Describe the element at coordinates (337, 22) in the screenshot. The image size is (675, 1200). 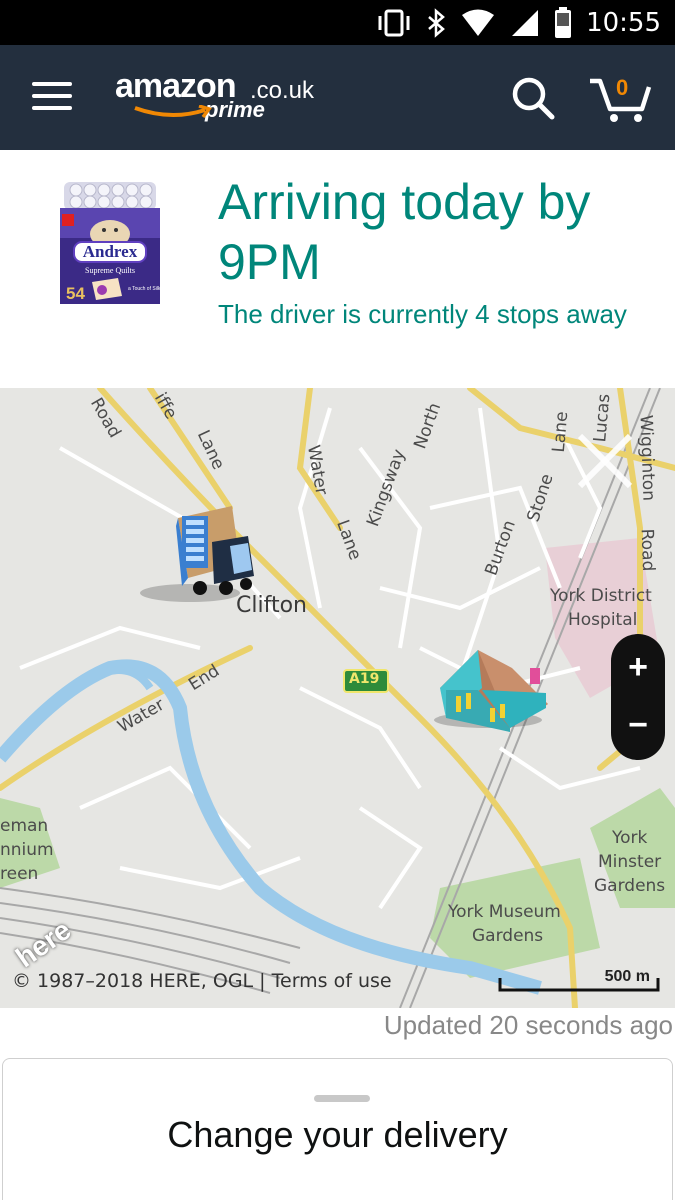
I see `status-bar: 10:55` at that location.